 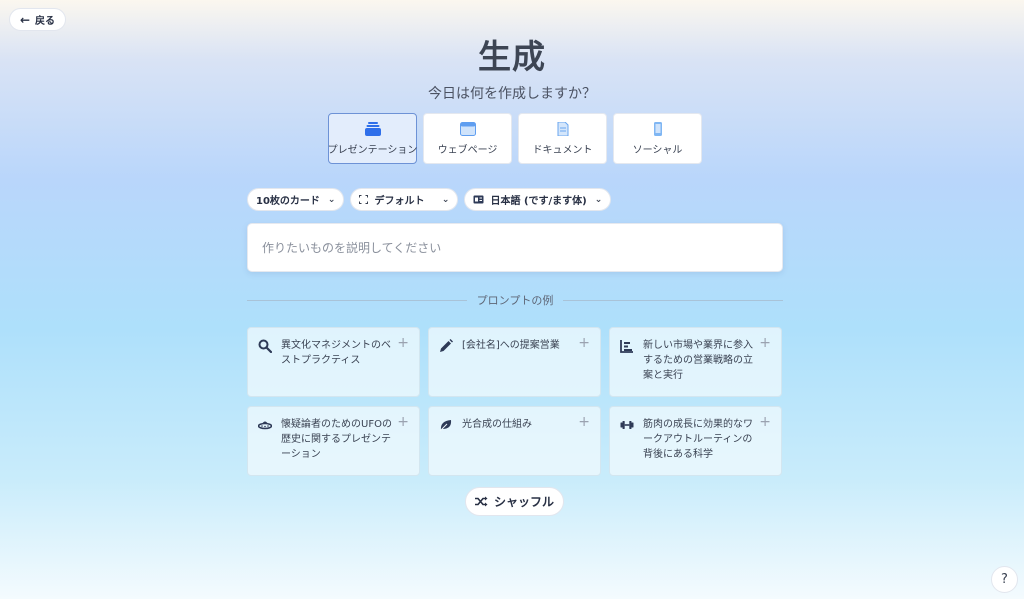 What do you see at coordinates (399, 201) in the screenshot?
I see `theme-value: デフォルト` at bounding box center [399, 201].